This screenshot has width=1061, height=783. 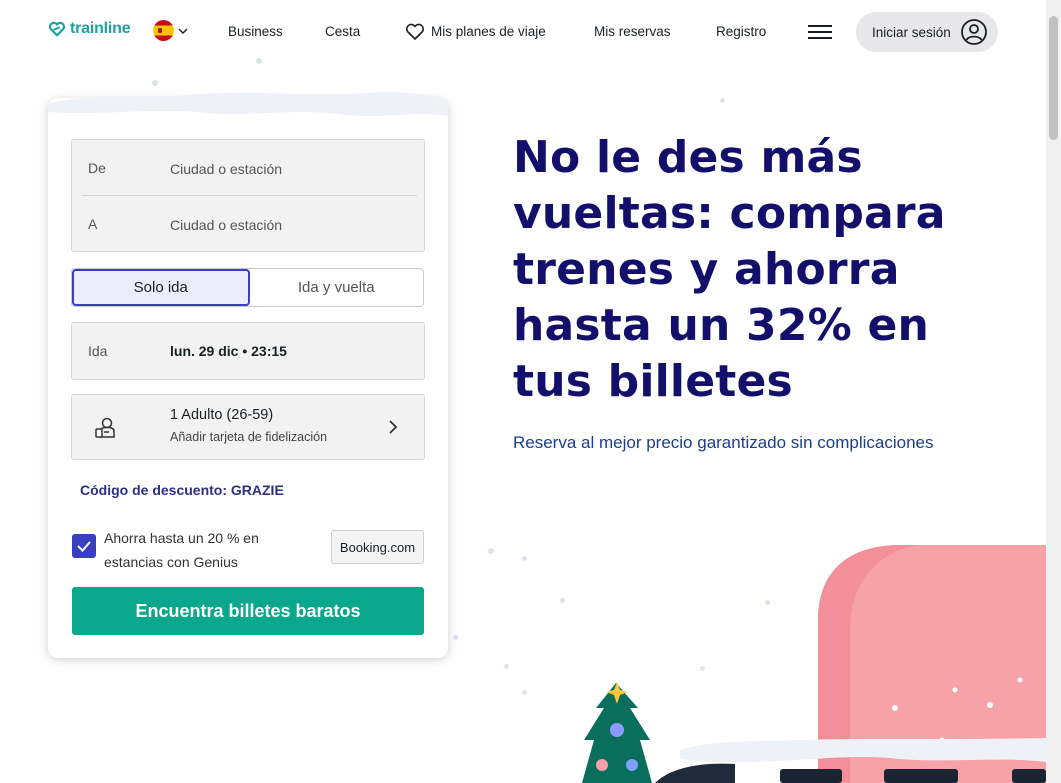 What do you see at coordinates (100, 28) in the screenshot?
I see `logo-text: trainline` at bounding box center [100, 28].